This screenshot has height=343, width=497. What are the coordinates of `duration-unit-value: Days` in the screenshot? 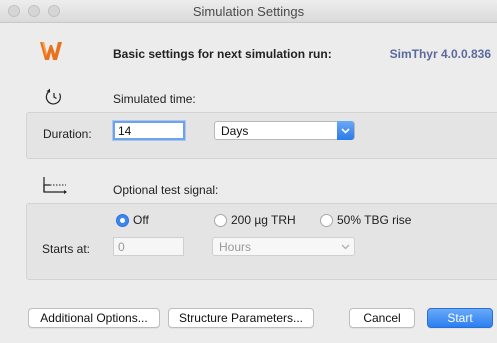 It's located at (235, 131).